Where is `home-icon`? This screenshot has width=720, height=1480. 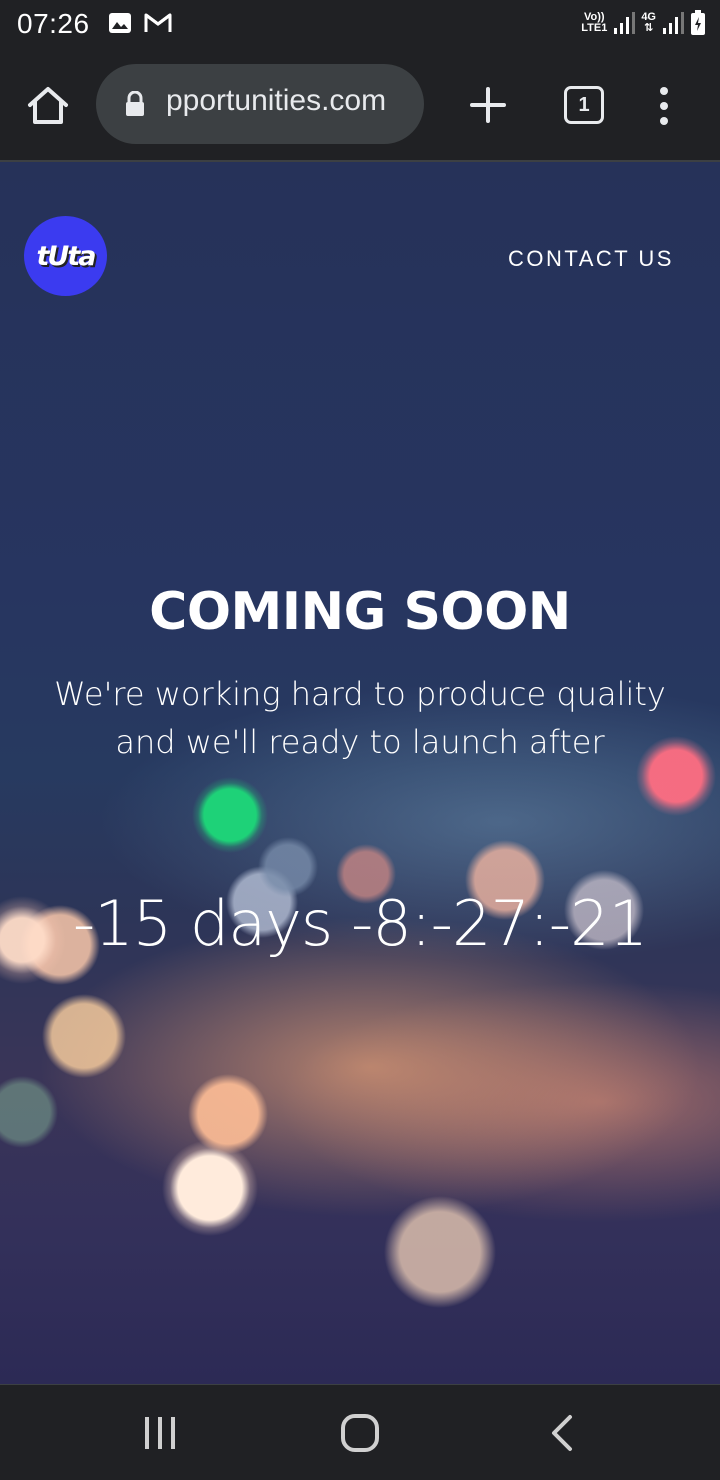 home-icon is located at coordinates (48, 105).